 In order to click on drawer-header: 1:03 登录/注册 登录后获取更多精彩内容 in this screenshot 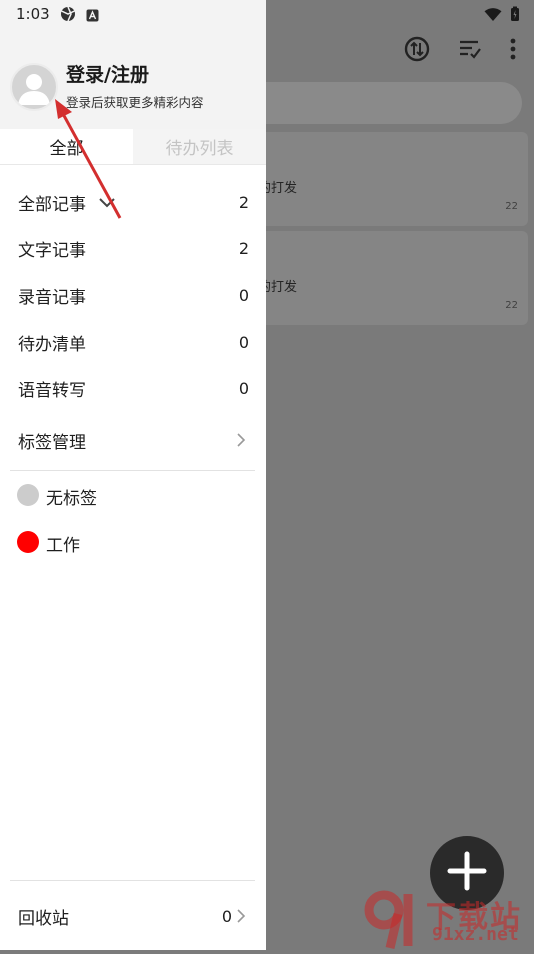, I will do `click(133, 64)`.